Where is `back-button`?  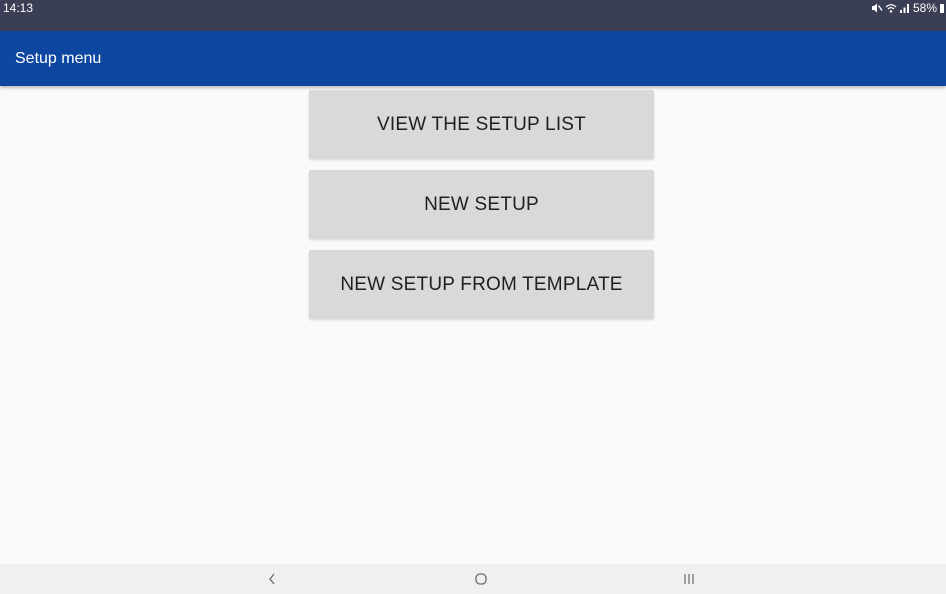
back-button is located at coordinates (272, 579).